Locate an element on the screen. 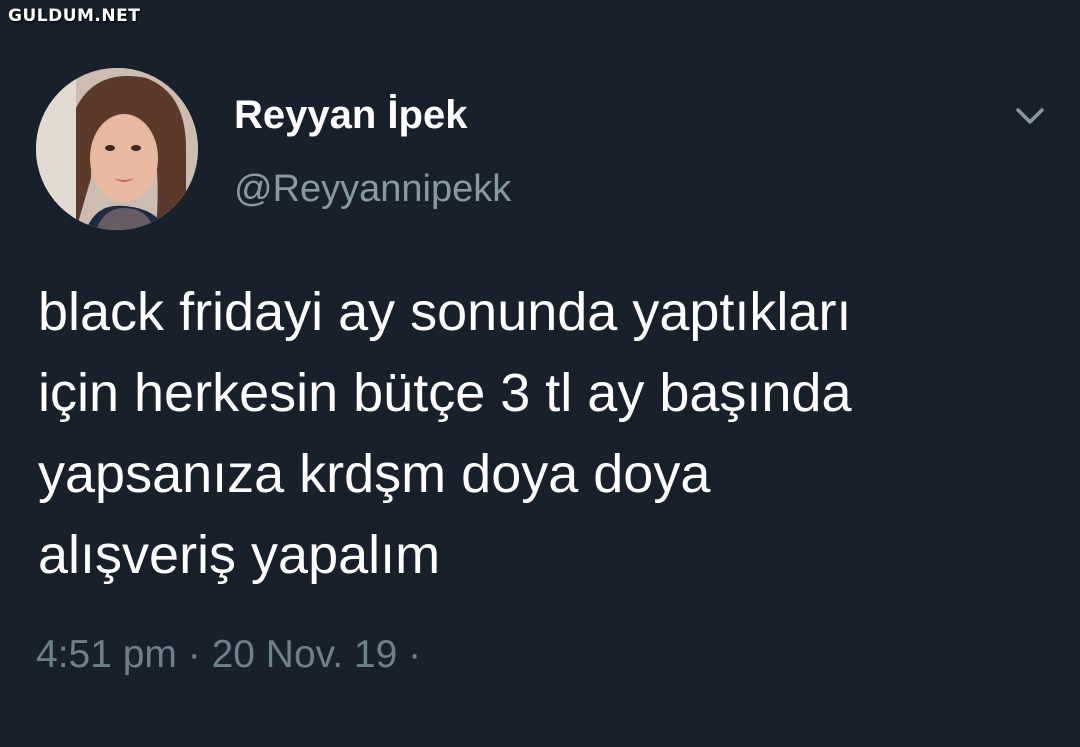 The width and height of the screenshot is (1080, 747). avatar-photo is located at coordinates (117, 149).